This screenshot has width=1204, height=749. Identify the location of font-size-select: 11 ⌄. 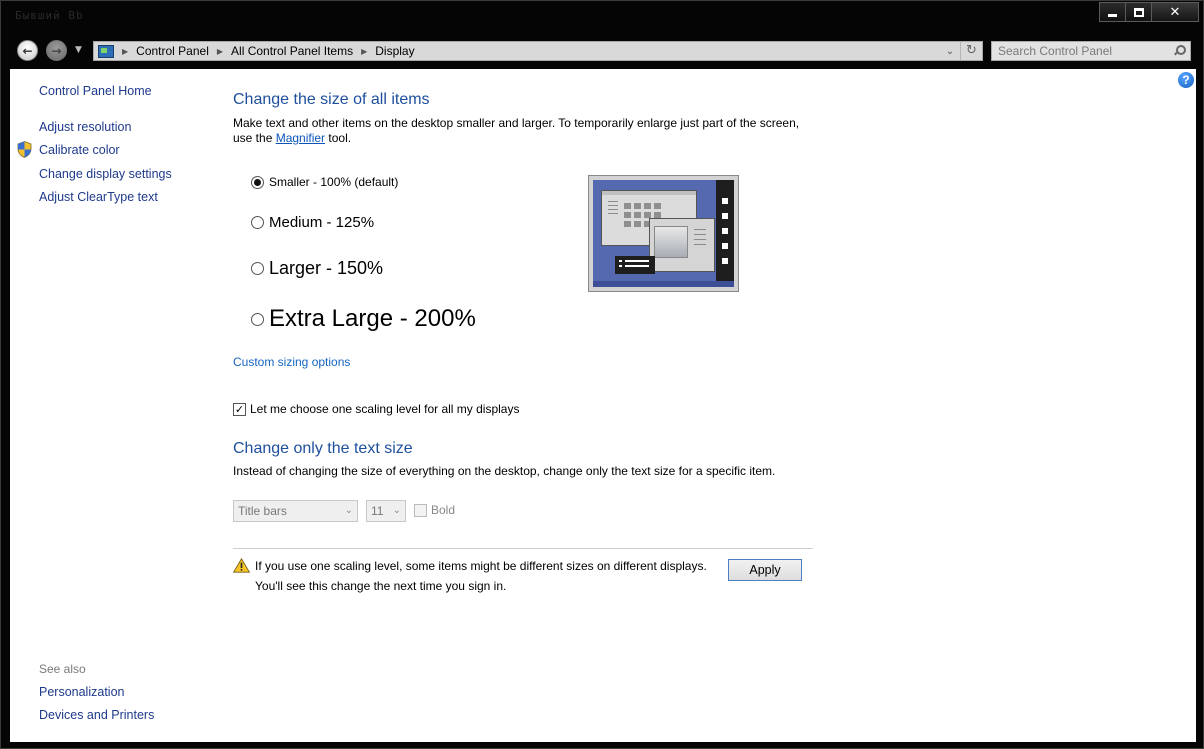
(386, 511).